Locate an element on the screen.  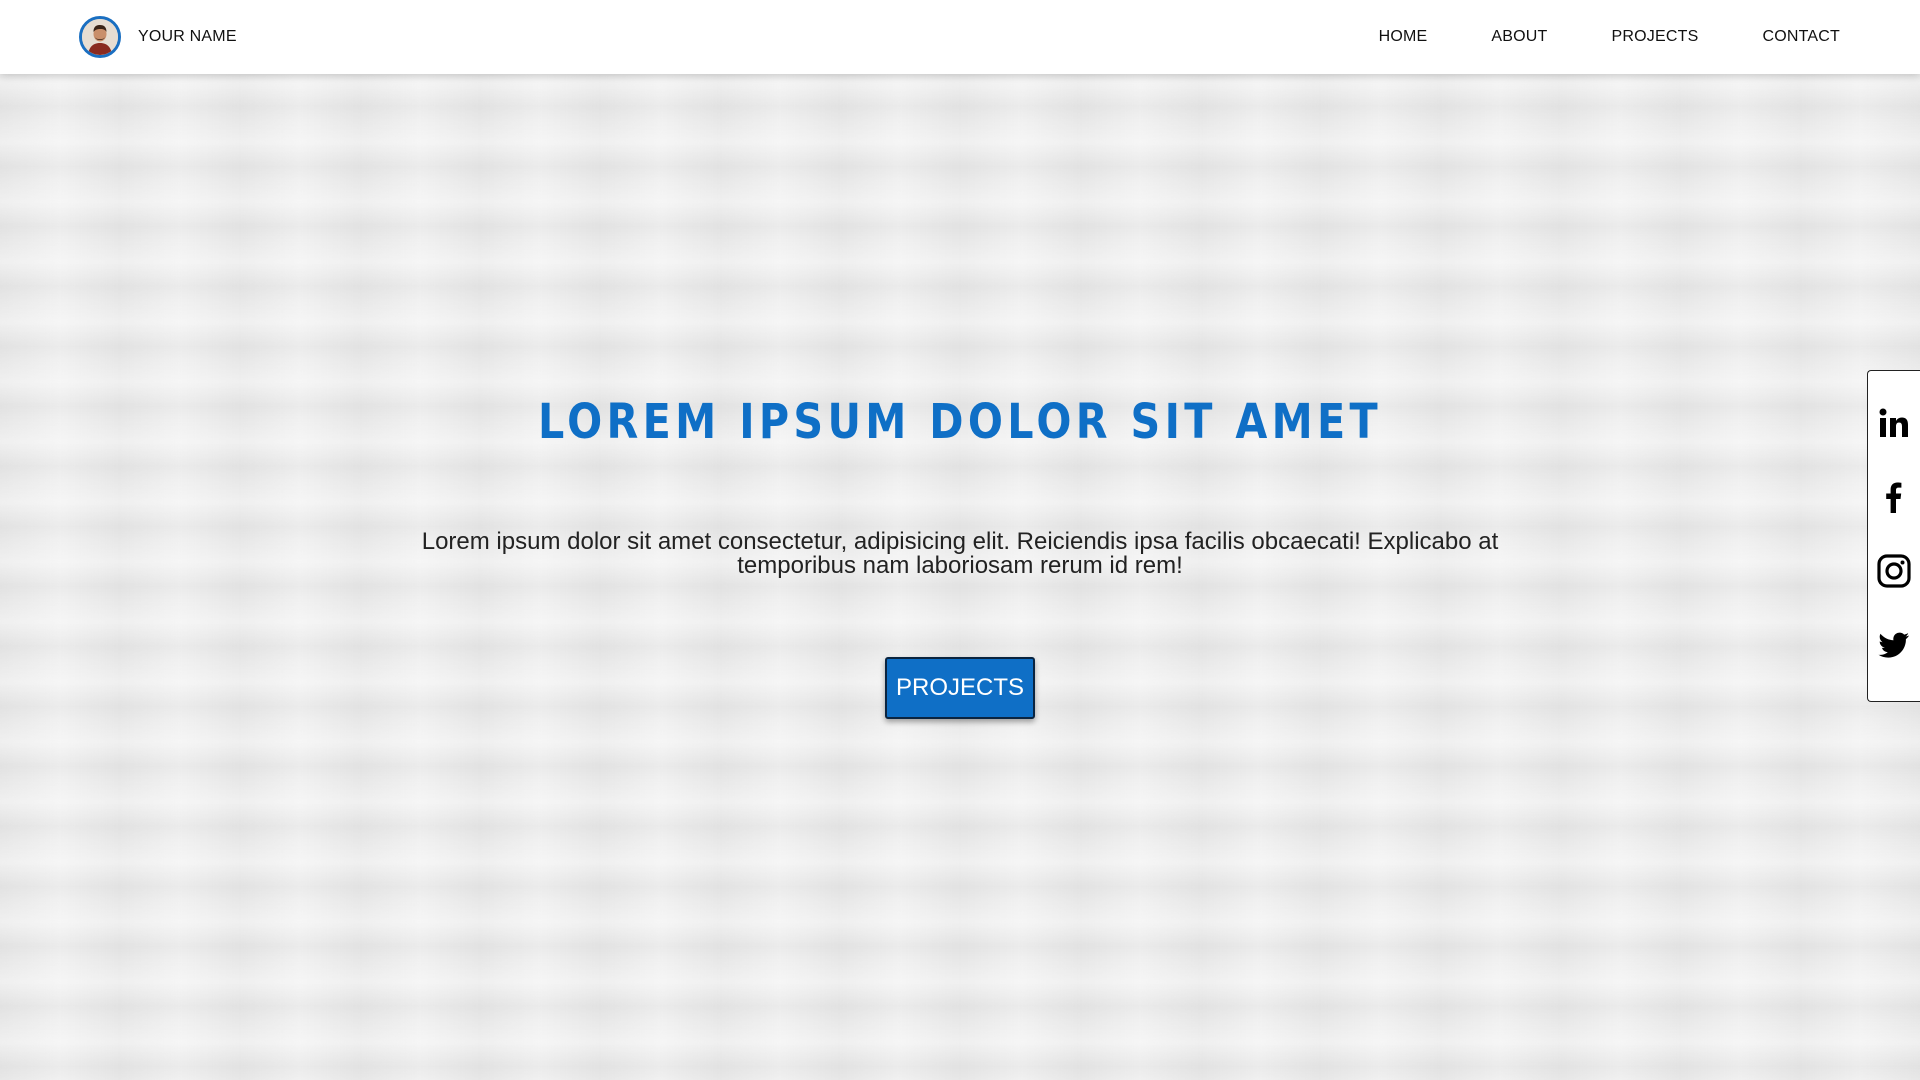
twitter-icon is located at coordinates (1893, 645).